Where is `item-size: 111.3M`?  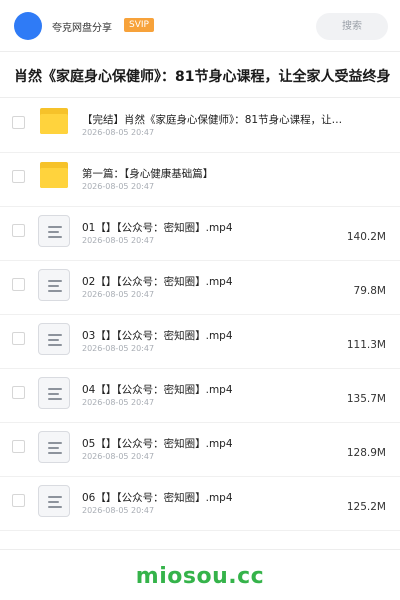
item-size: 111.3M is located at coordinates (366, 345).